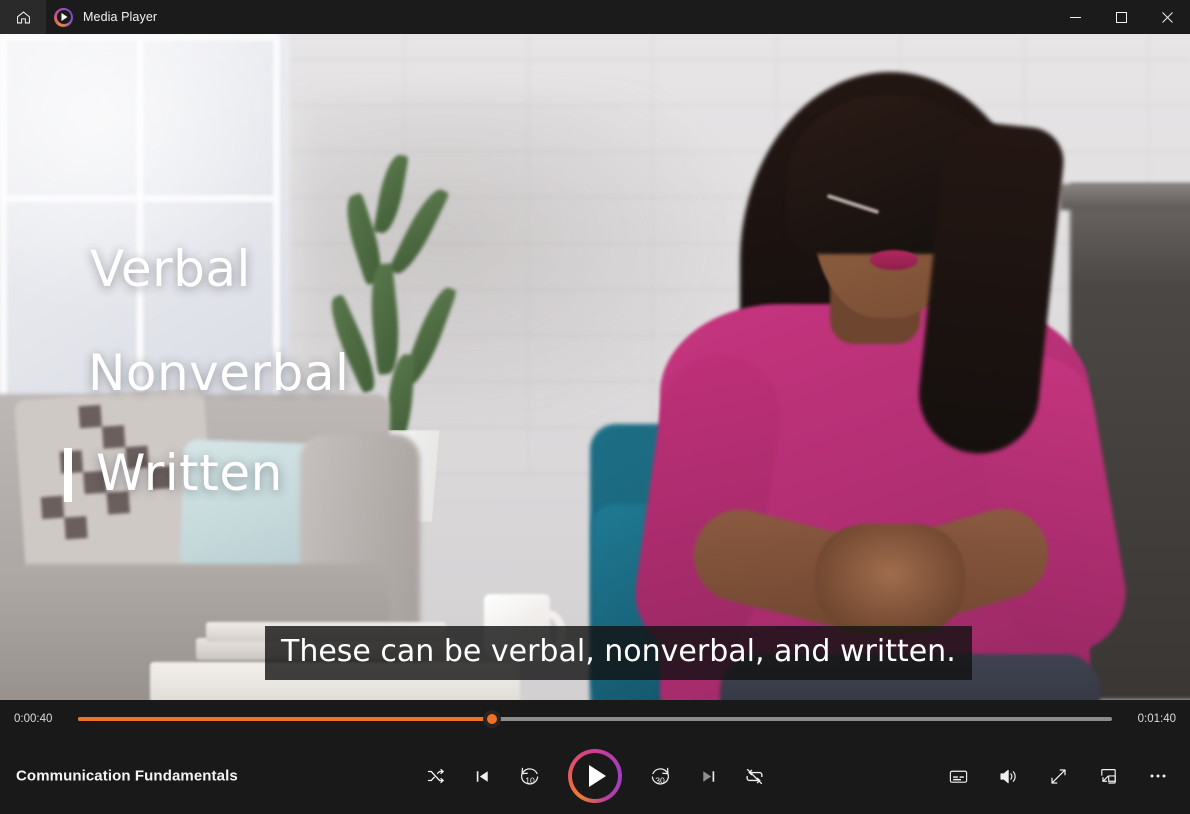  What do you see at coordinates (1156, 719) in the screenshot?
I see `total-time-label: 0:01:40` at bounding box center [1156, 719].